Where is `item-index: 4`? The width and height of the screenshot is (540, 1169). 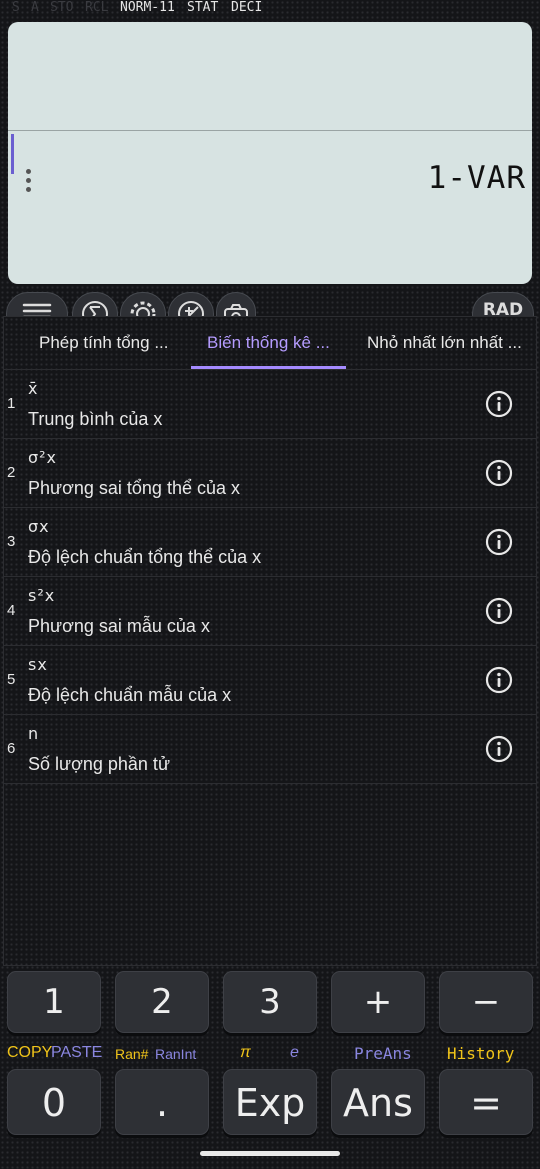 item-index: 4 is located at coordinates (11, 610).